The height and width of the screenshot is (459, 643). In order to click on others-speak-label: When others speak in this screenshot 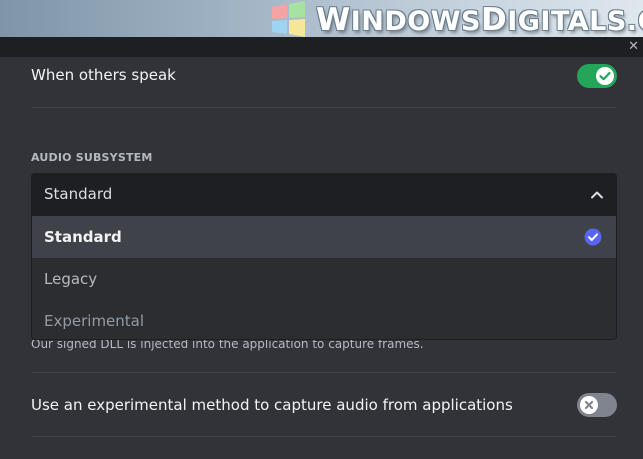, I will do `click(103, 75)`.